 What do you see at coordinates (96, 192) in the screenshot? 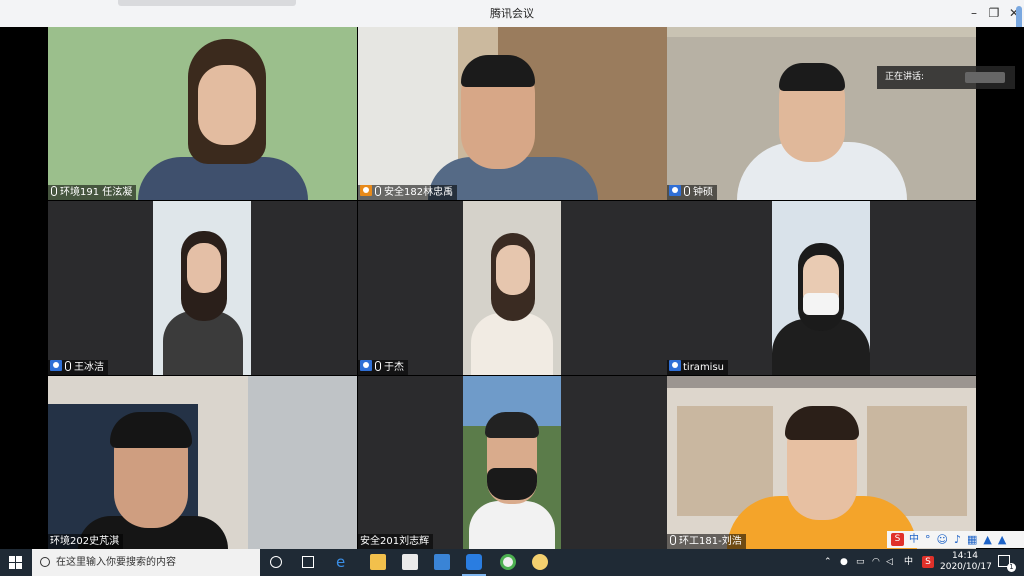
I see `participant-name: 环境191 任泫凝` at bounding box center [96, 192].